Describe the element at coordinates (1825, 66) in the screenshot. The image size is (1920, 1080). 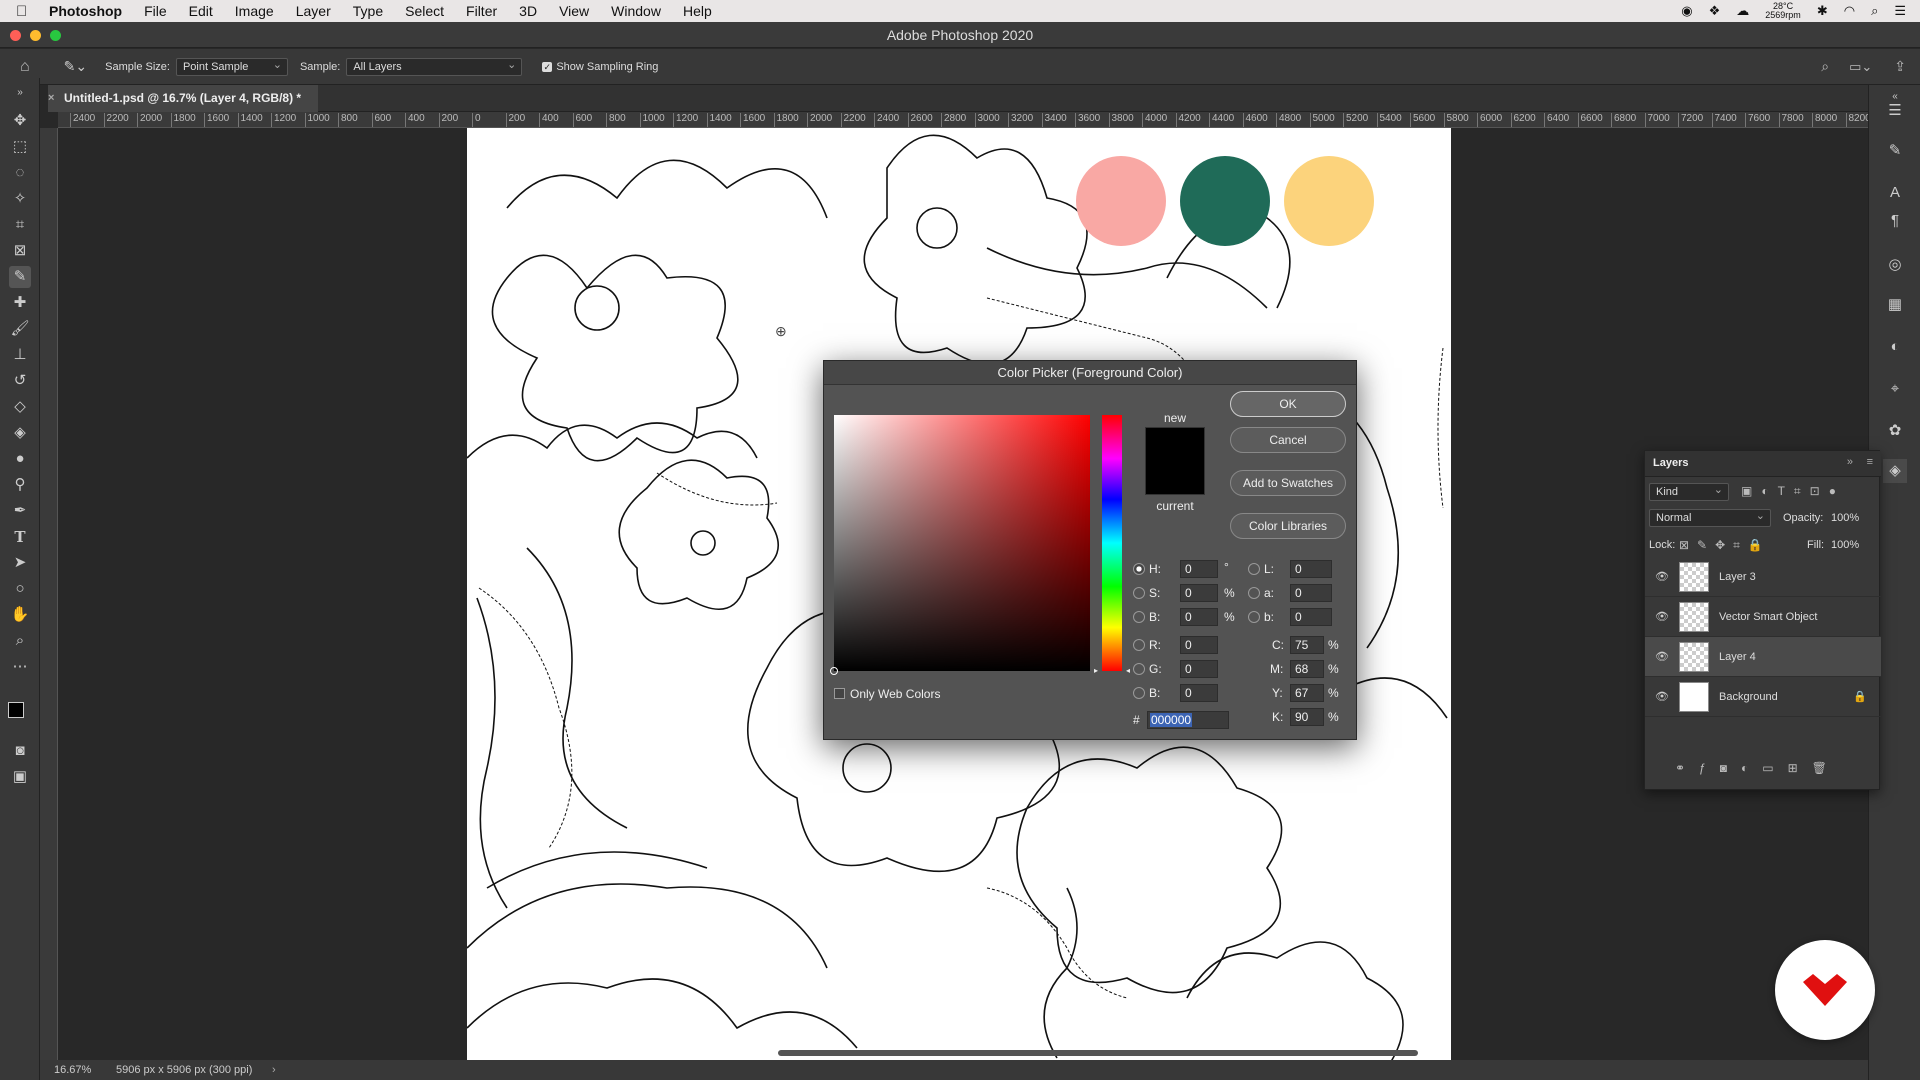
I see `search-icon: ⌕` at that location.